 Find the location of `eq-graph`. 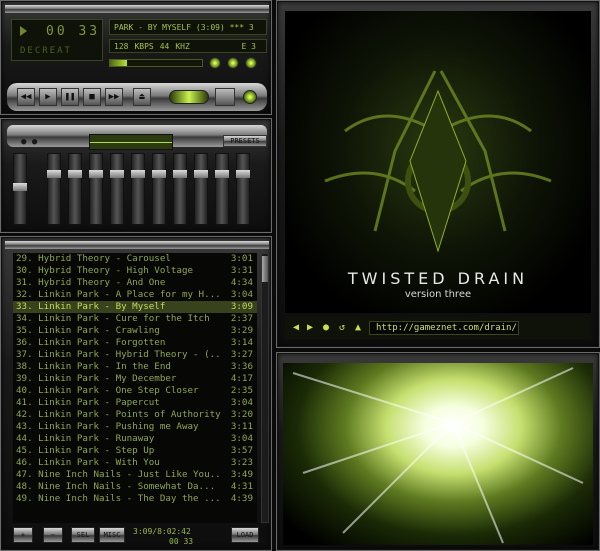

eq-graph is located at coordinates (131, 142).